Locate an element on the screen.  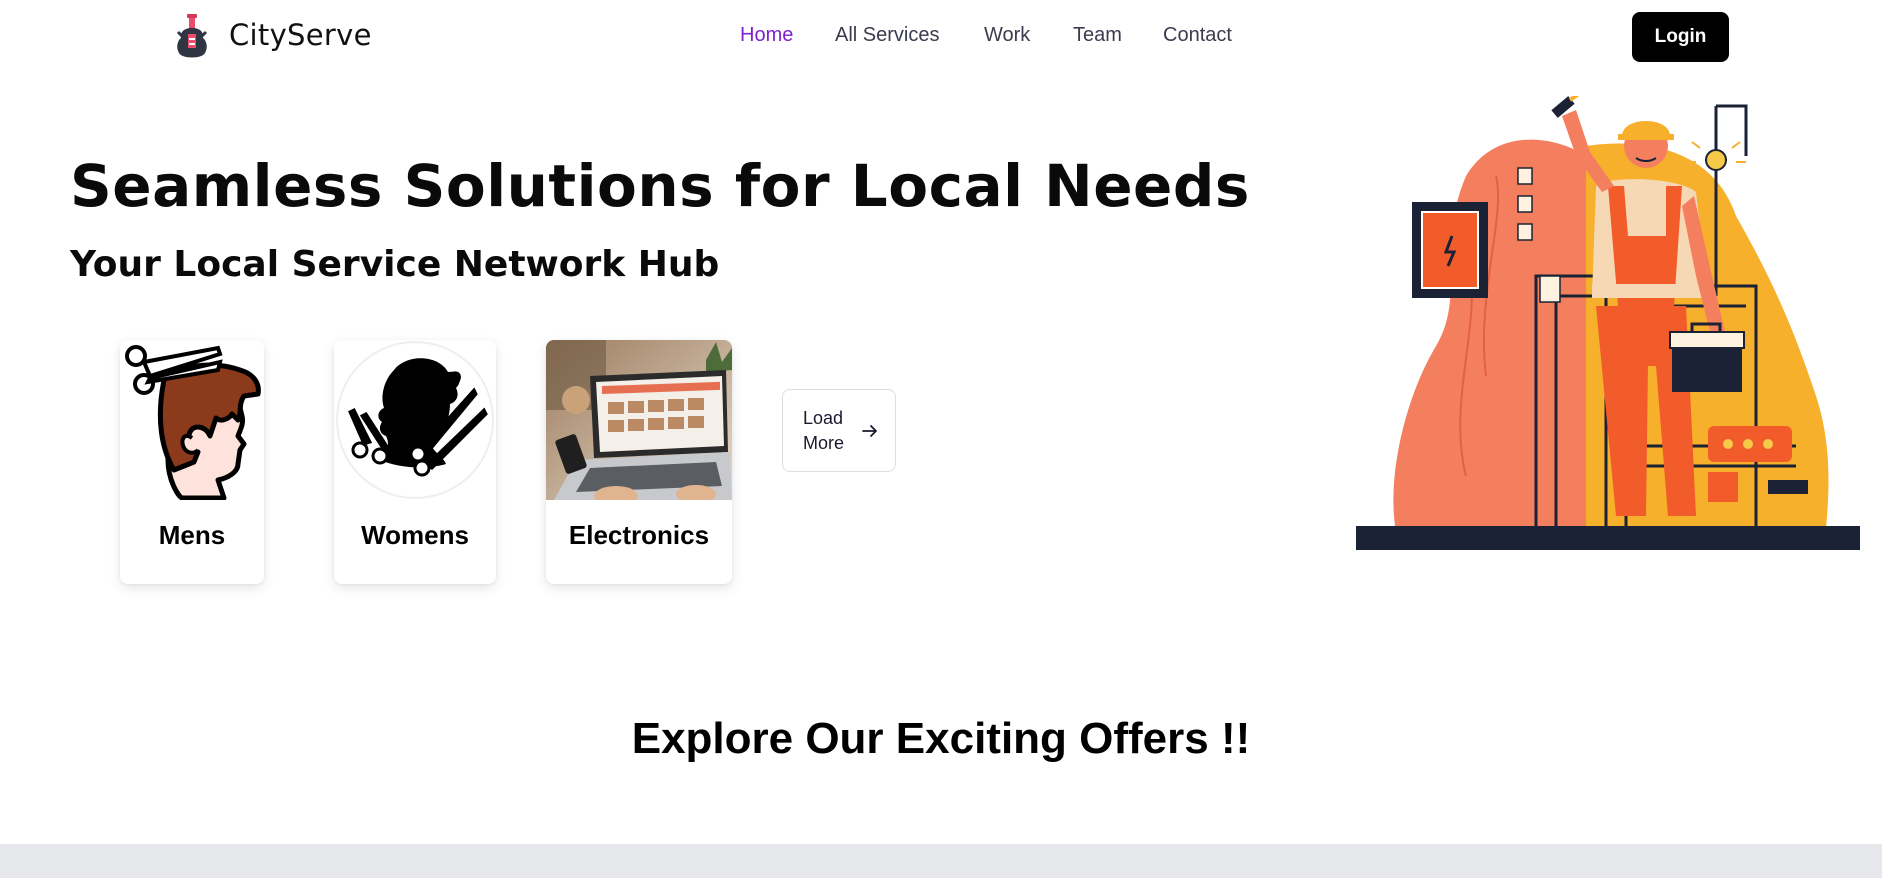
laptop-photo is located at coordinates (639, 420).